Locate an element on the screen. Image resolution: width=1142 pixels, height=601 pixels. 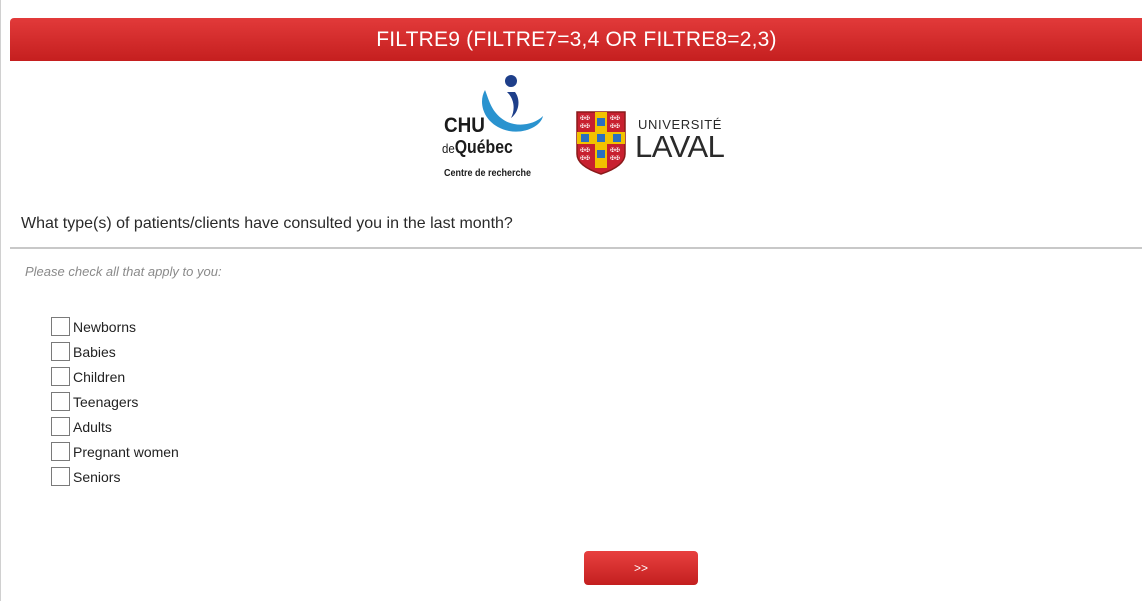
universite-laval-logo: ✠✠ ✠✠ ✠✠ ✠✠ ✠✠ ✠✠ ✠✠ ✠✠ UNIVERSITÉ LAVAL is located at coordinates (665, 143).